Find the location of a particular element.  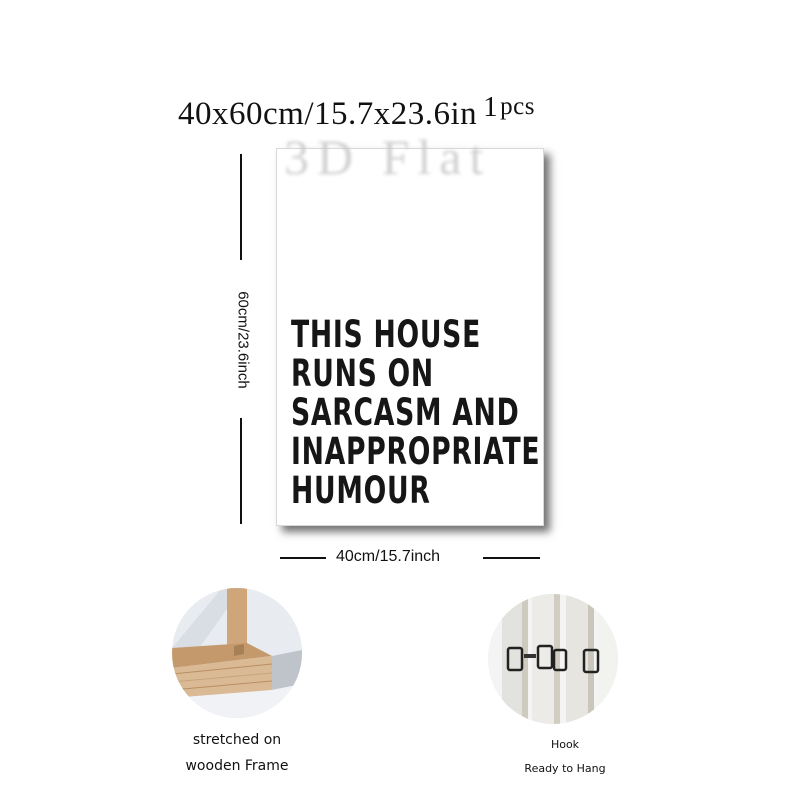

width-dimension-line-left is located at coordinates (303, 558).